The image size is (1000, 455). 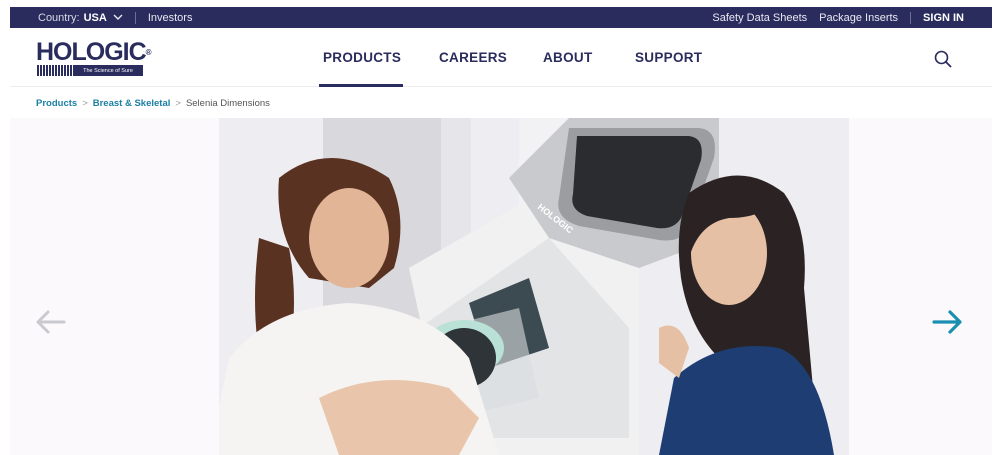 What do you see at coordinates (227, 103) in the screenshot?
I see `breadcrumb-current: Selenia Dimensions` at bounding box center [227, 103].